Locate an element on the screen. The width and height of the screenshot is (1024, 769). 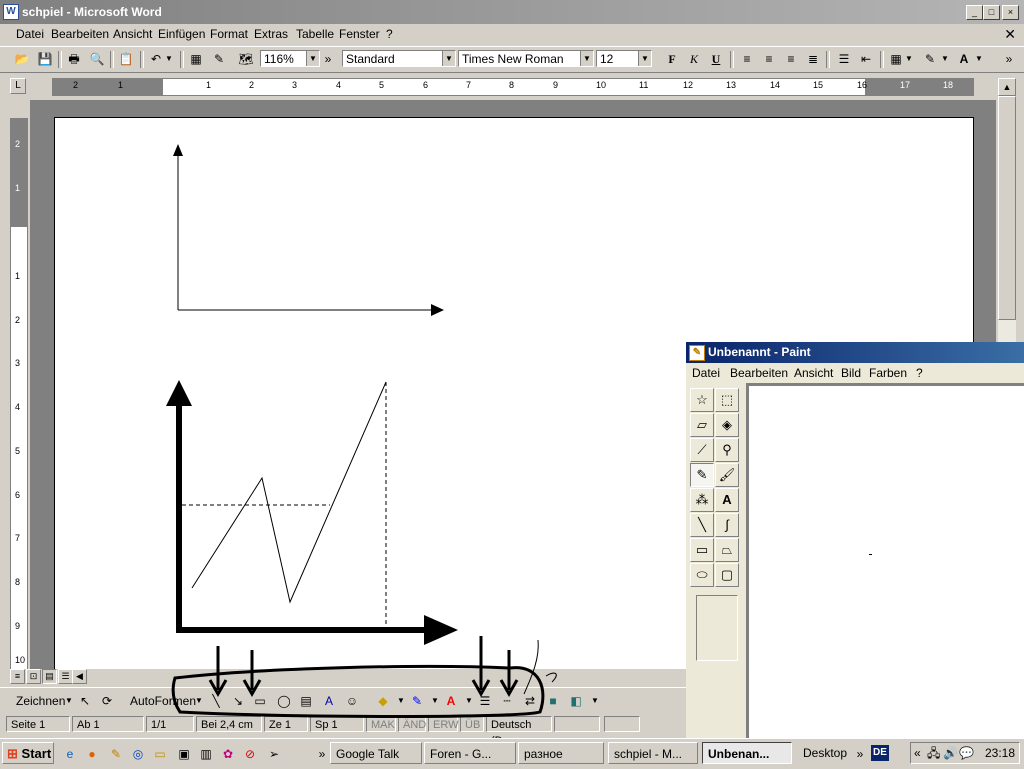
paint-menu-datei: Datei is located at coordinates (706, 373).